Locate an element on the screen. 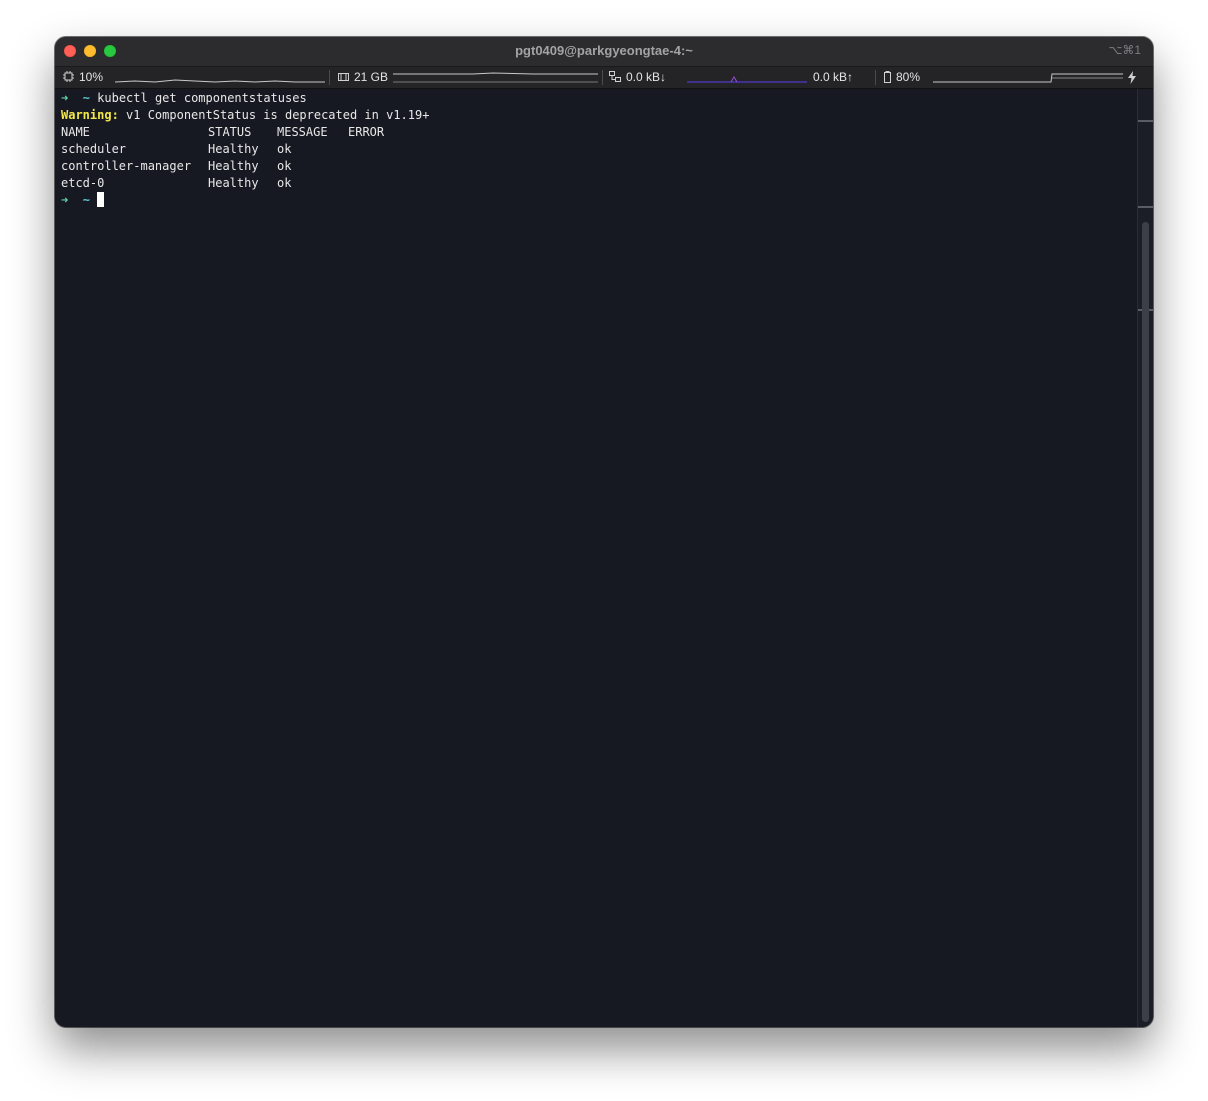 This screenshot has width=1208, height=1101. header-name: NAME is located at coordinates (75, 132).